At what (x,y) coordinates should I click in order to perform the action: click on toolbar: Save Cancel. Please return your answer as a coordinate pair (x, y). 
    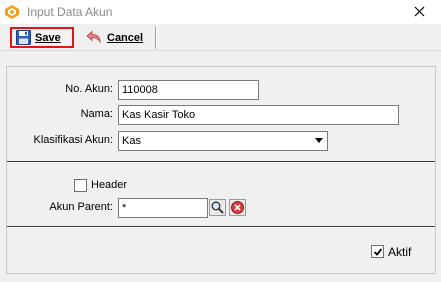
    Looking at the image, I should click on (220, 37).